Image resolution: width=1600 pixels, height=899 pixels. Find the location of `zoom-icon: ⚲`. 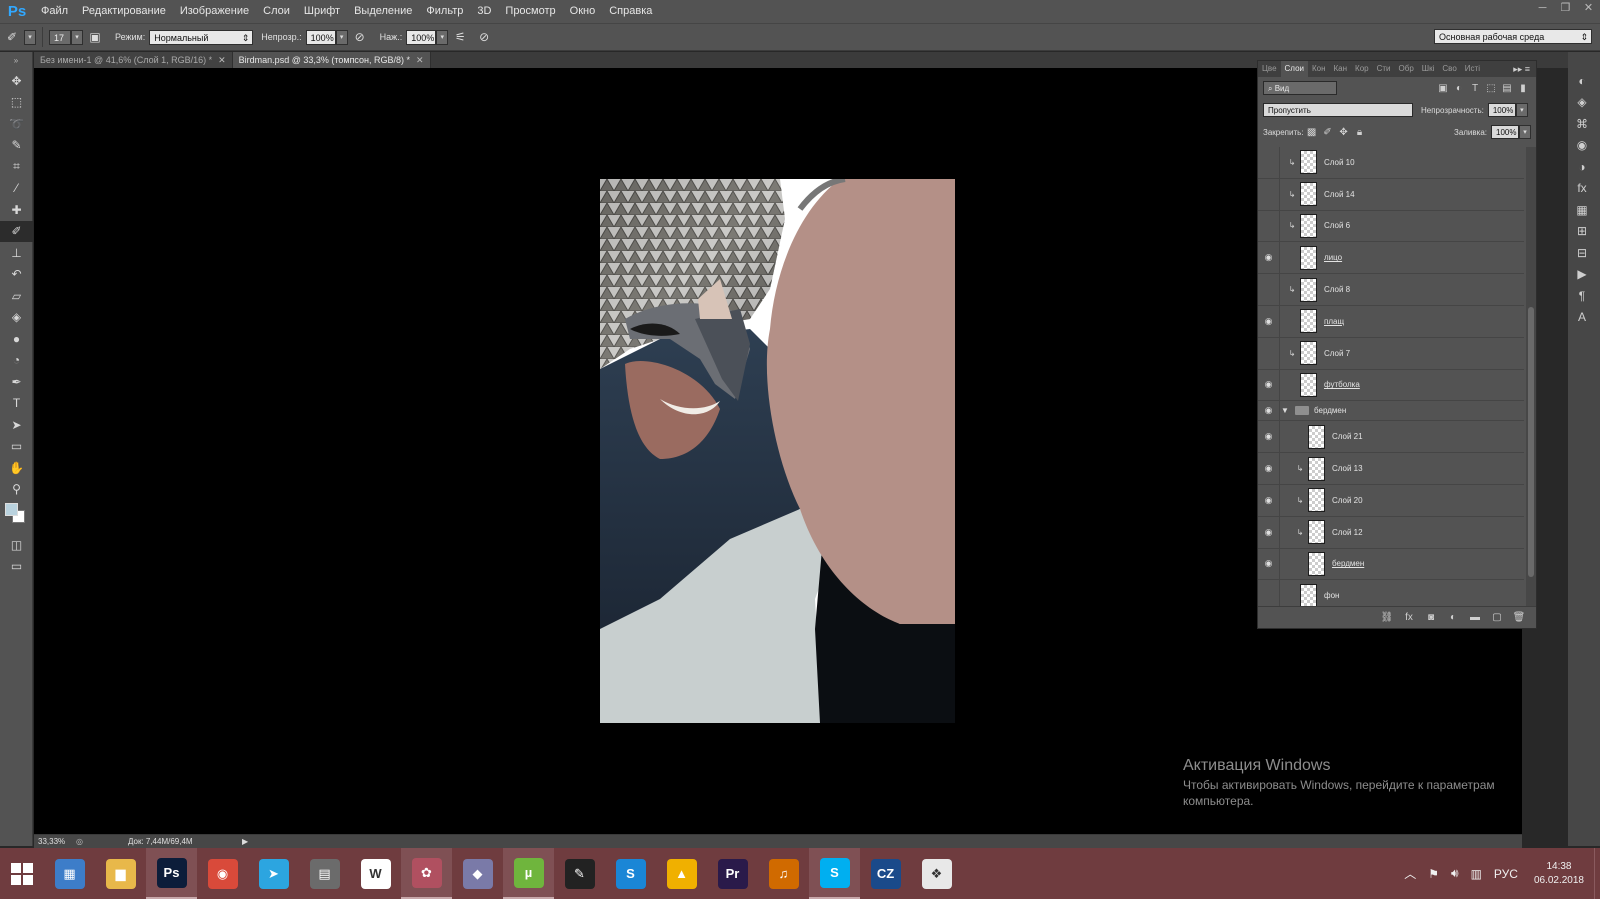

zoom-icon: ⚲ is located at coordinates (16, 490).